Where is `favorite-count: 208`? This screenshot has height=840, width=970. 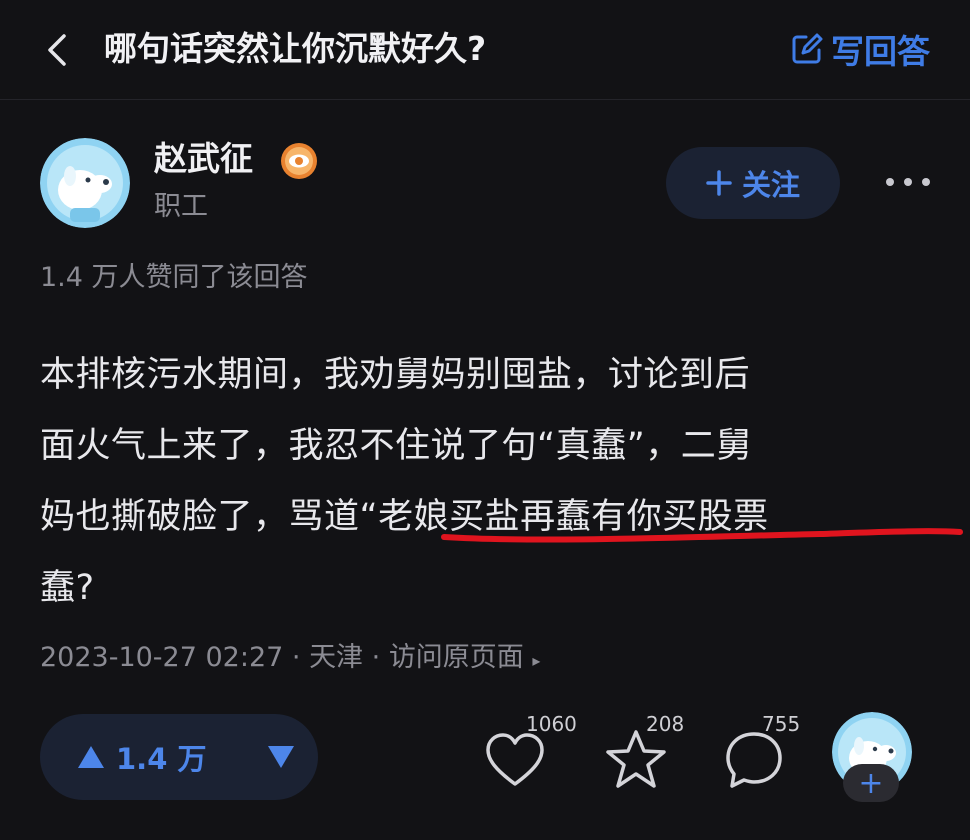 favorite-count: 208 is located at coordinates (665, 724).